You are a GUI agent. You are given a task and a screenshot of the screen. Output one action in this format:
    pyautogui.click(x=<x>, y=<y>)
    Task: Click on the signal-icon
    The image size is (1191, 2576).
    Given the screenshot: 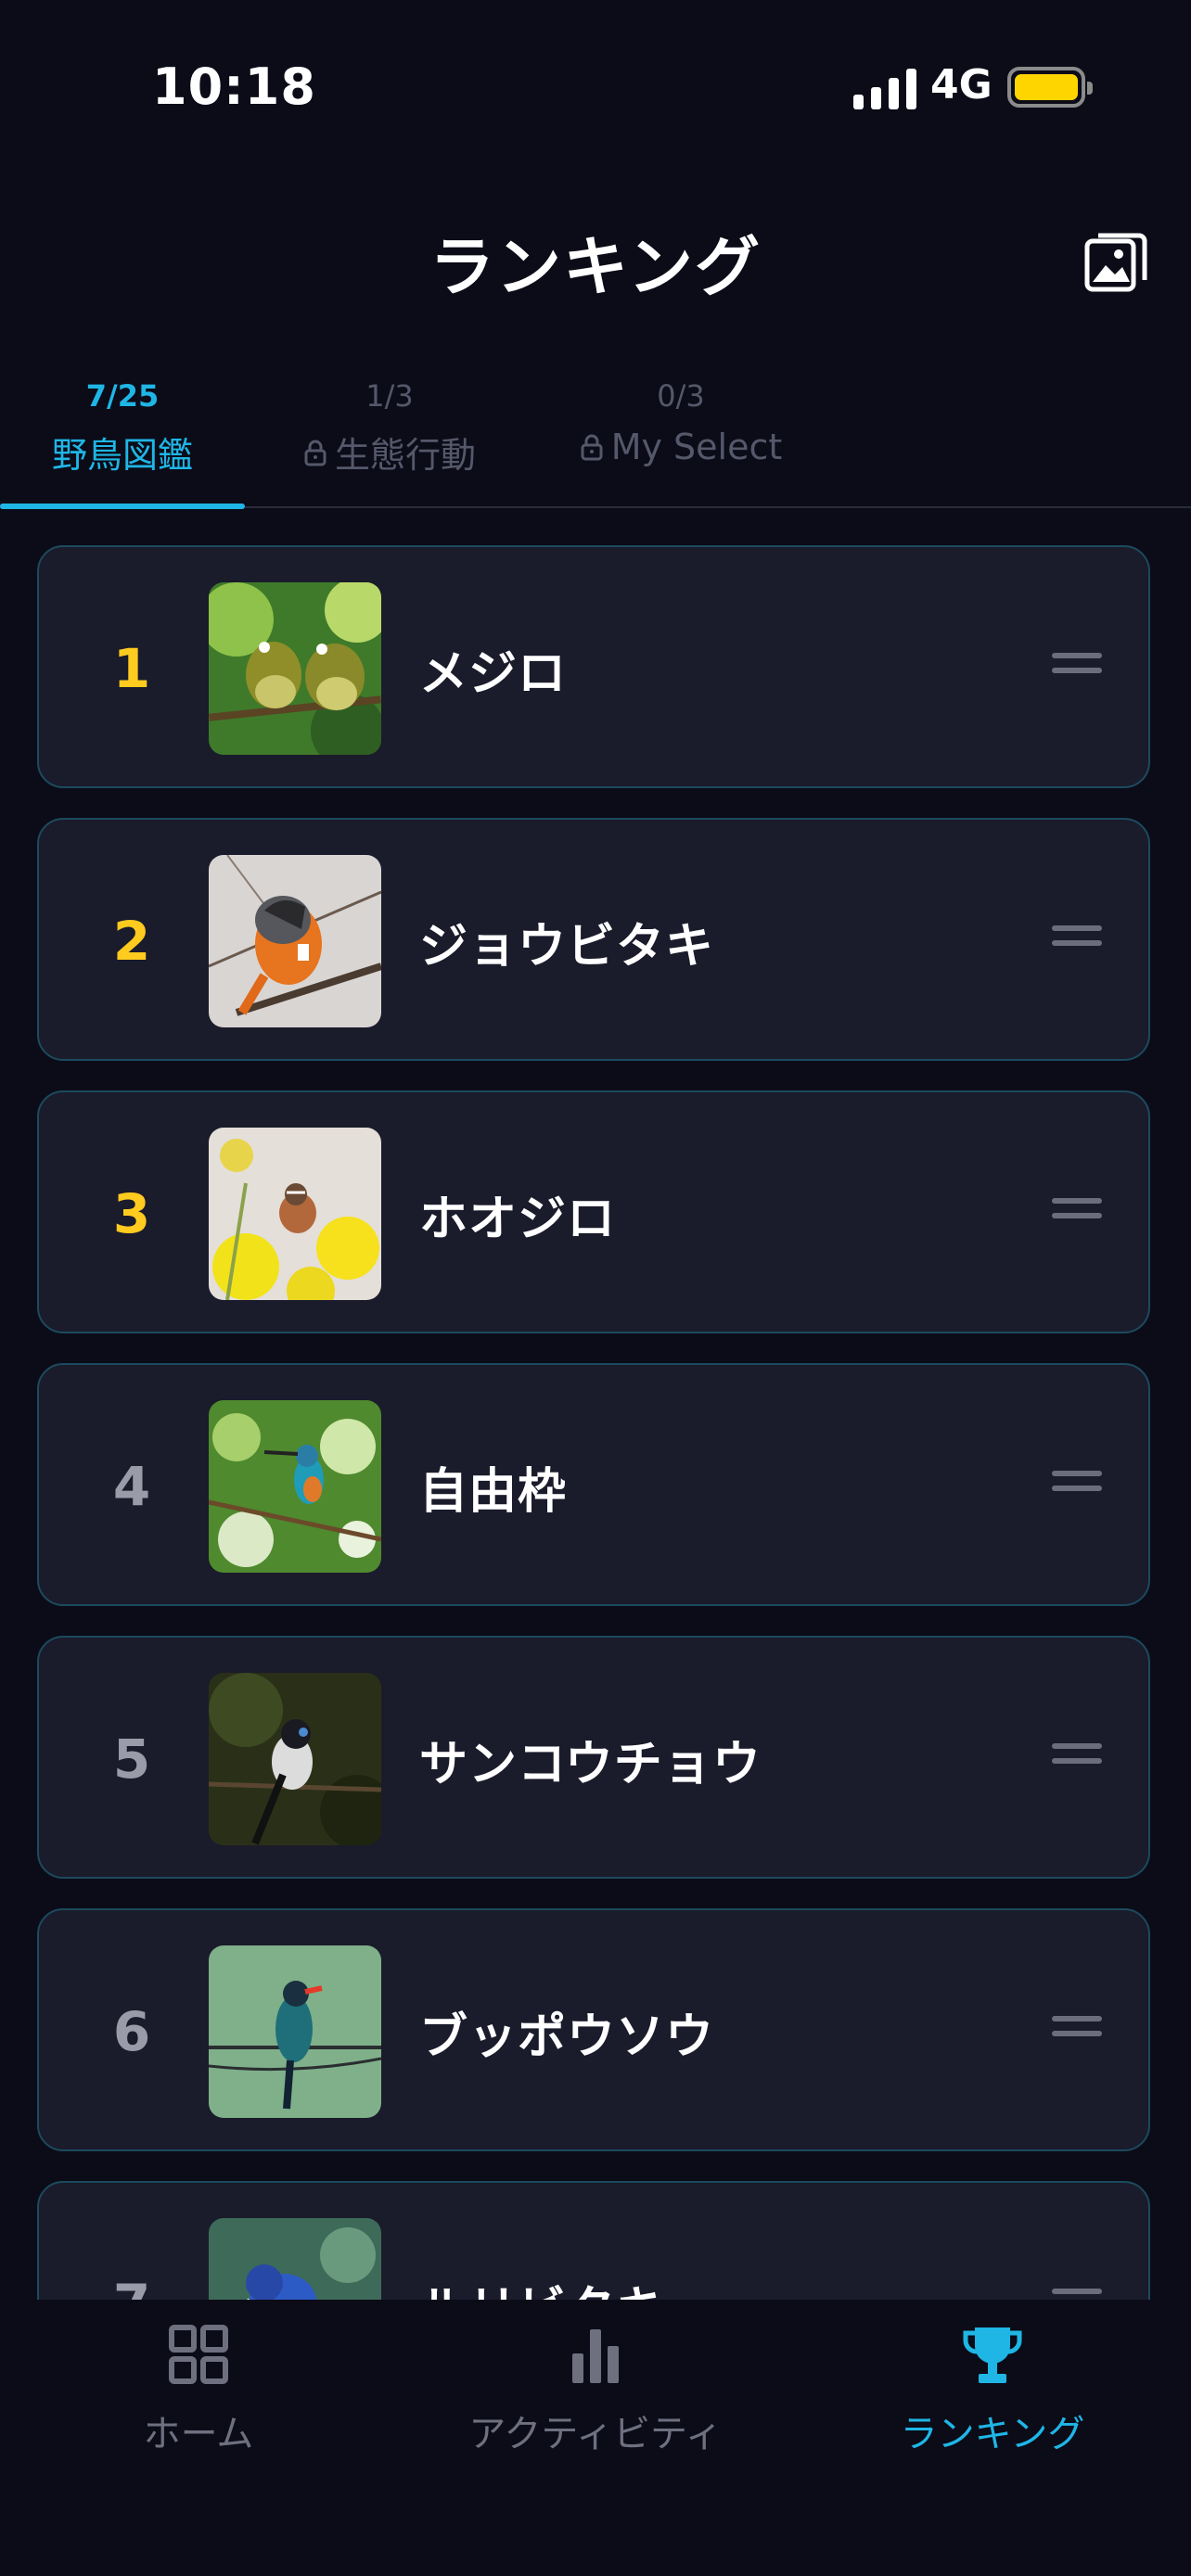 What is the action you would take?
    pyautogui.click(x=884, y=87)
    